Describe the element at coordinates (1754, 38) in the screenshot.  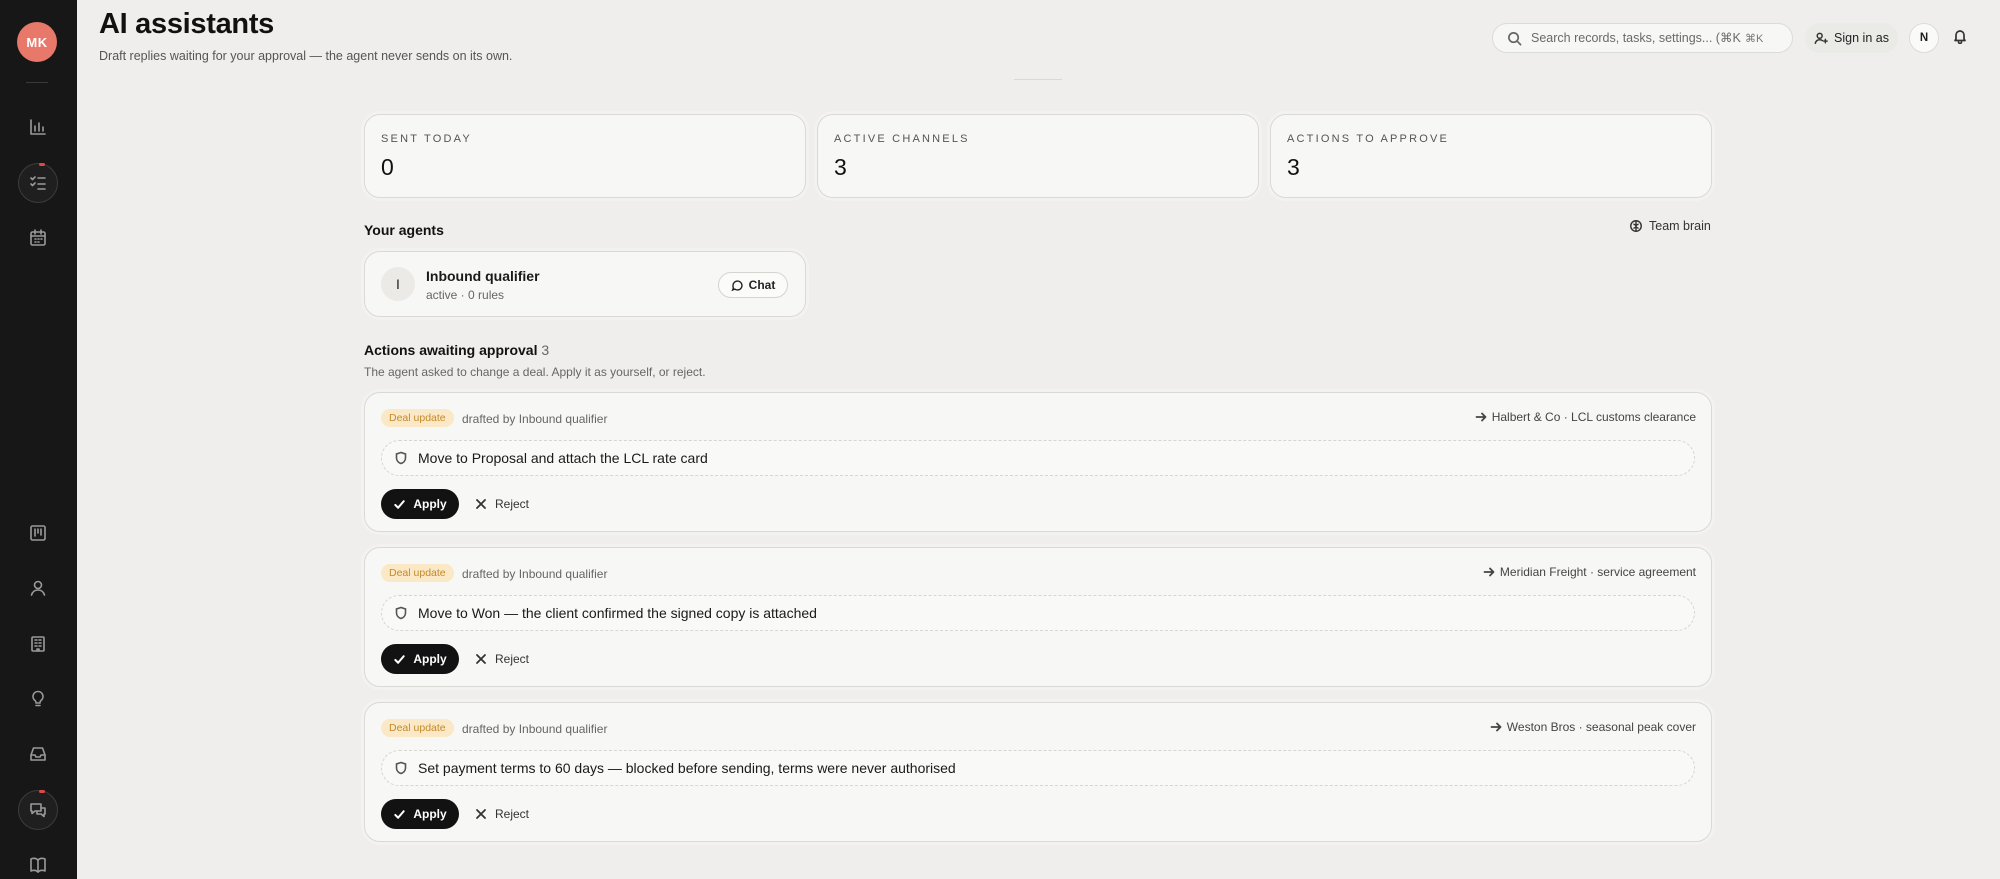
I see `search-shortcut: ⌘K` at that location.